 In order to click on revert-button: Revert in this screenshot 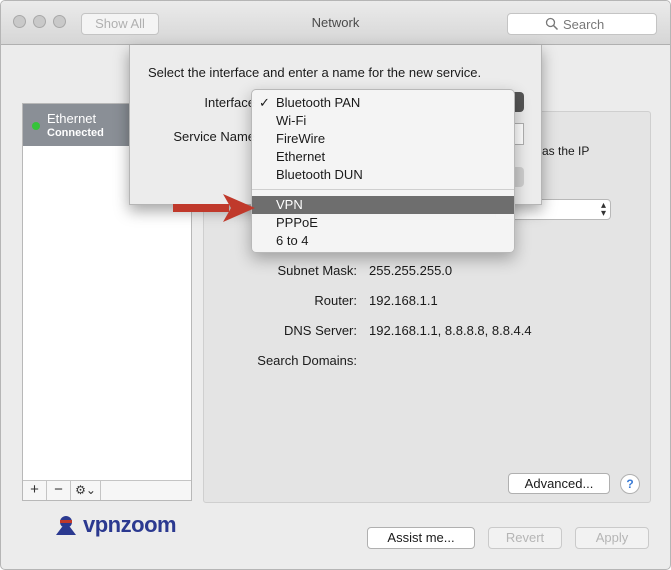, I will do `click(525, 538)`.